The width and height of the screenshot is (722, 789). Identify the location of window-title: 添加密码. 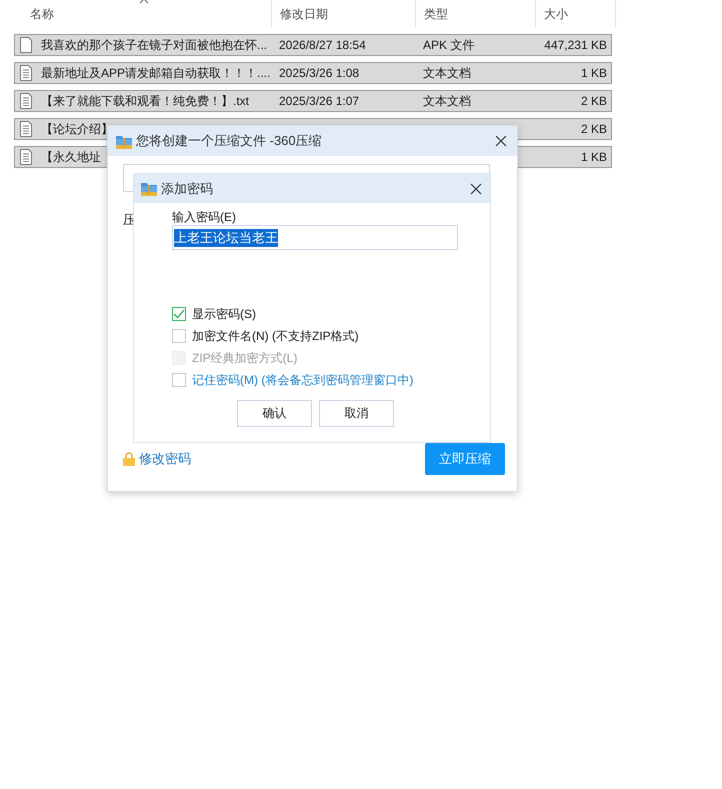
(187, 189).